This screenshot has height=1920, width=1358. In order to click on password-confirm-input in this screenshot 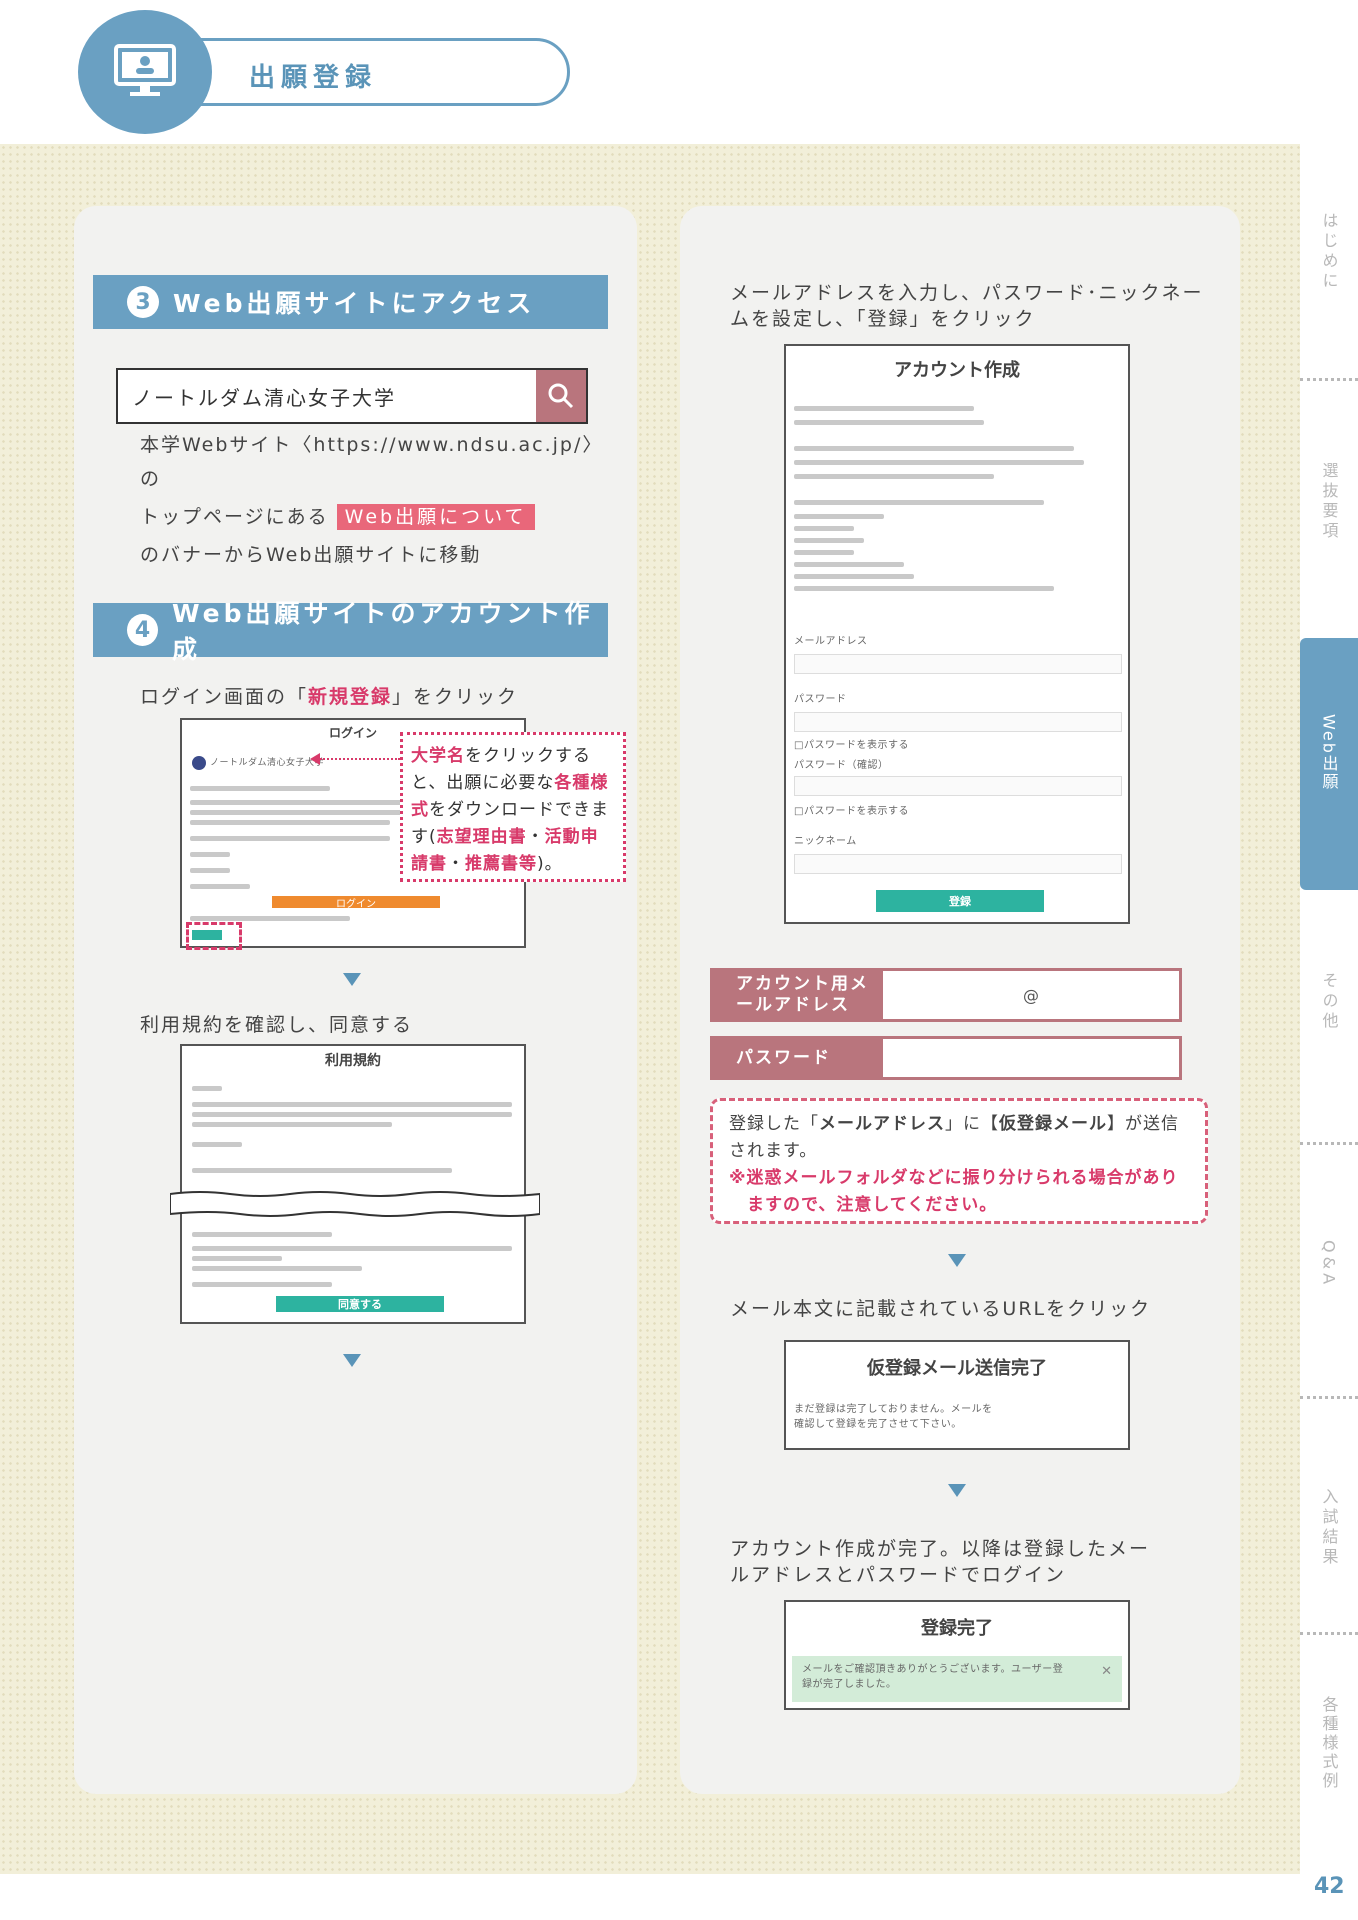, I will do `click(958, 786)`.